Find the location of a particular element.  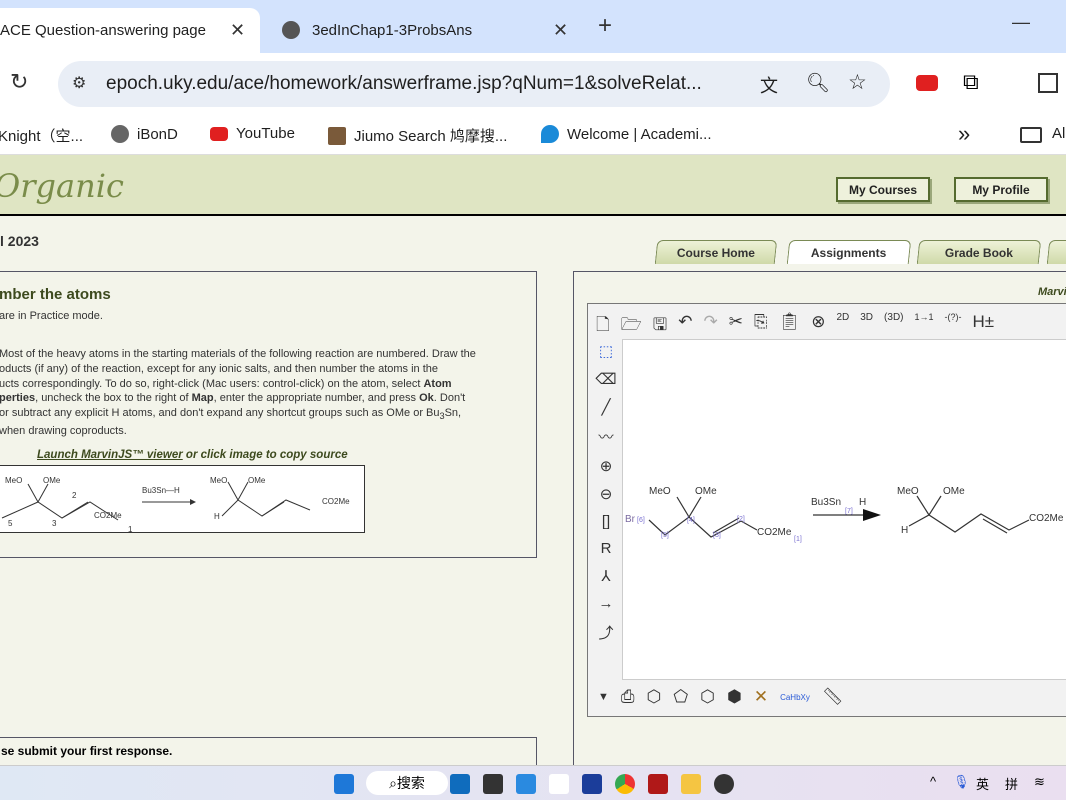

youtube-extension-icon is located at coordinates (927, 83).